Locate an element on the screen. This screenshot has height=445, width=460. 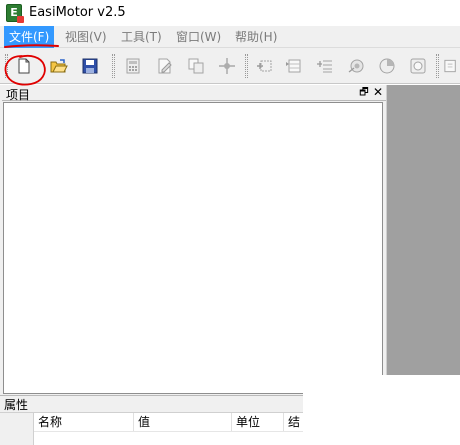
table-insert-icon is located at coordinates (294, 66).